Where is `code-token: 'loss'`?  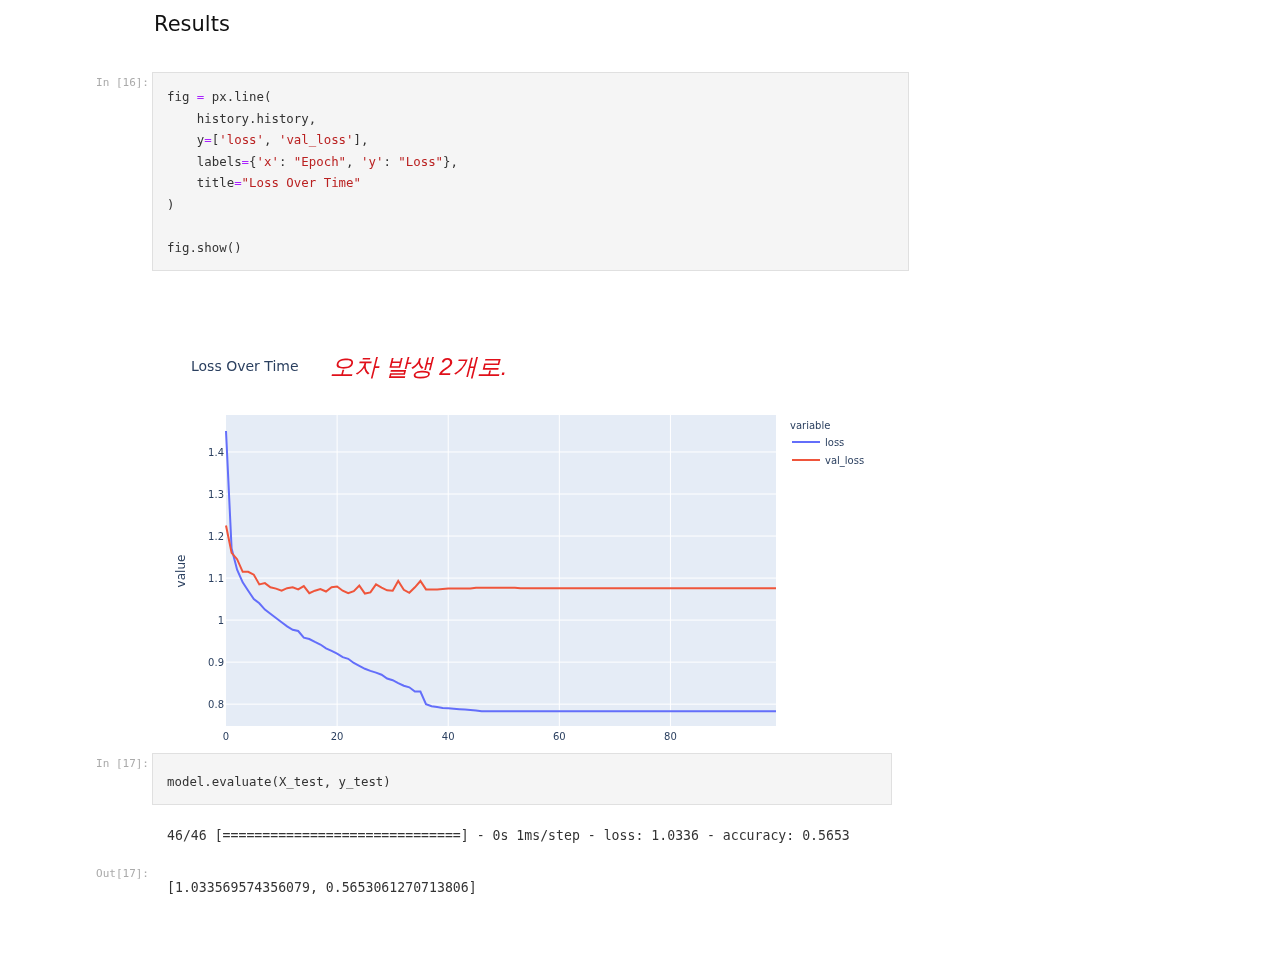
code-token: 'loss' is located at coordinates (241, 140).